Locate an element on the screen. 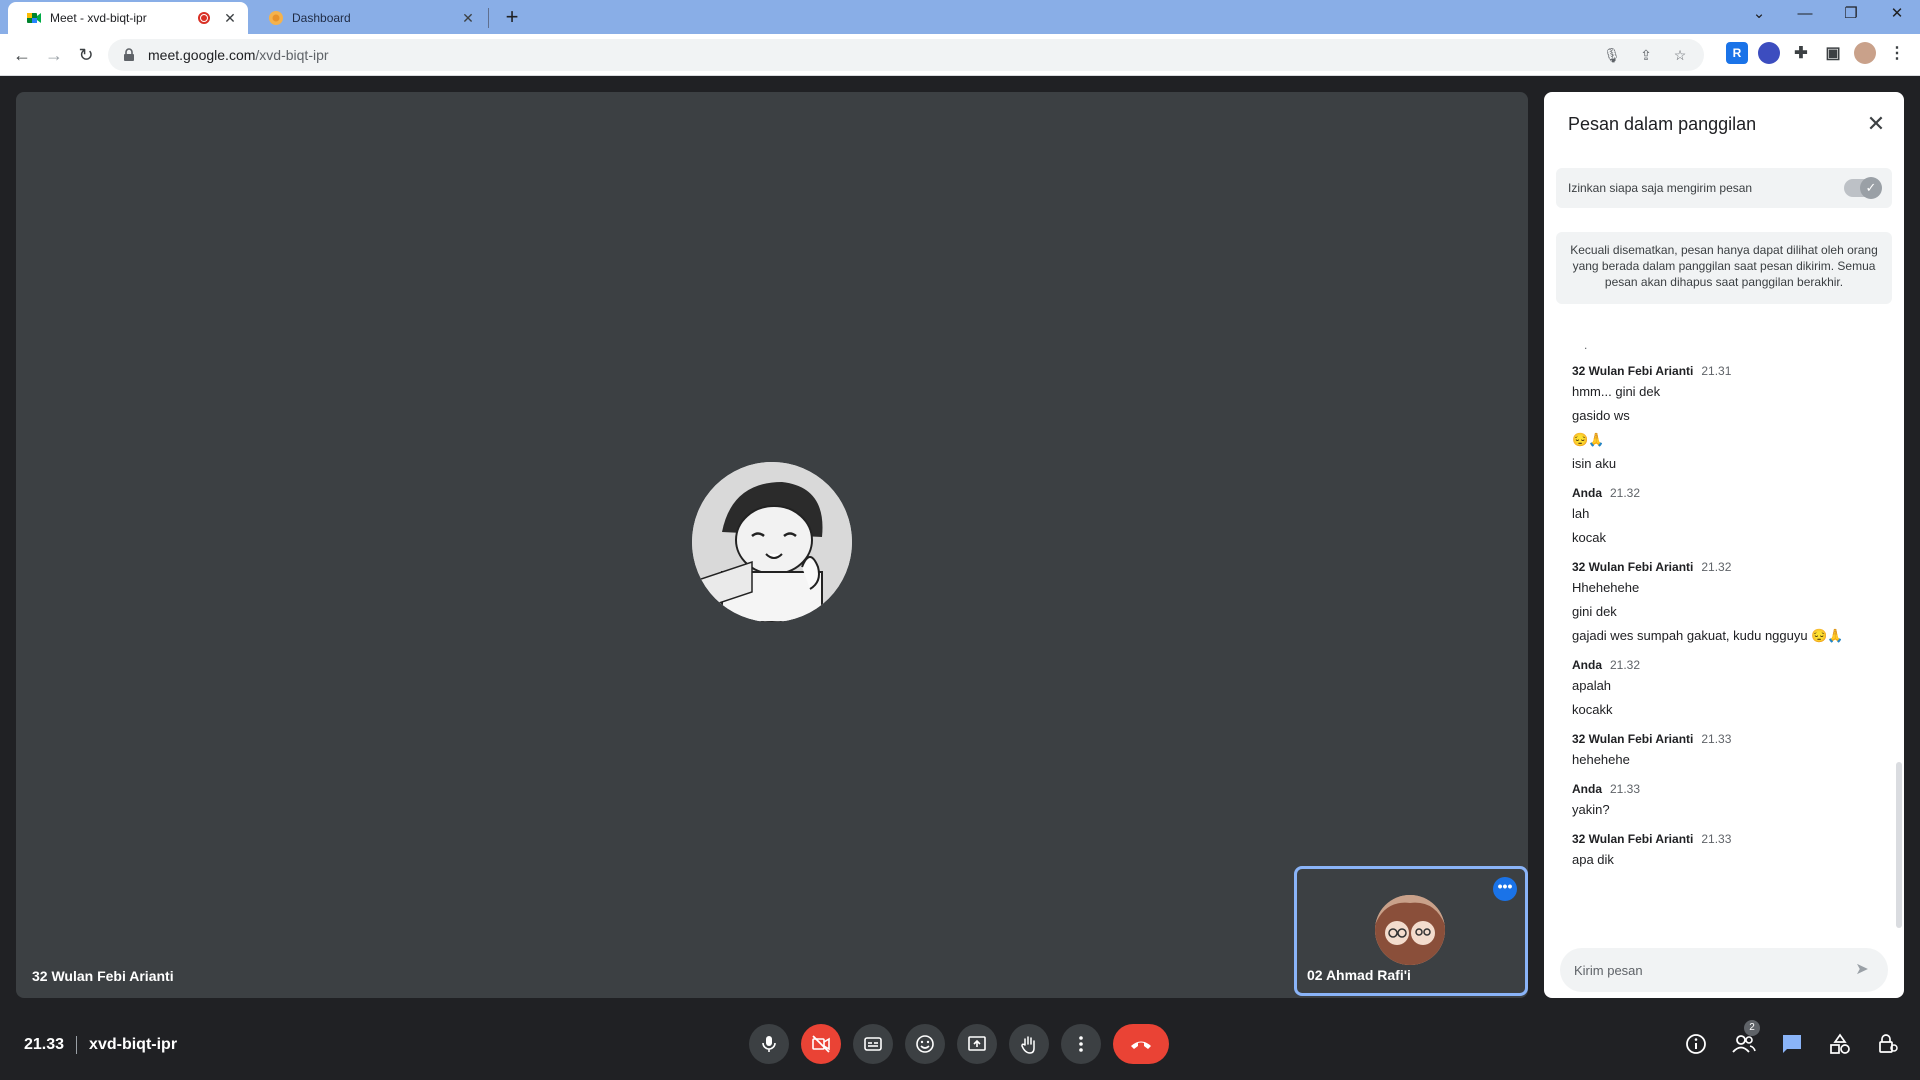 The image size is (1920, 1080). raise-hand-button is located at coordinates (1029, 1044).